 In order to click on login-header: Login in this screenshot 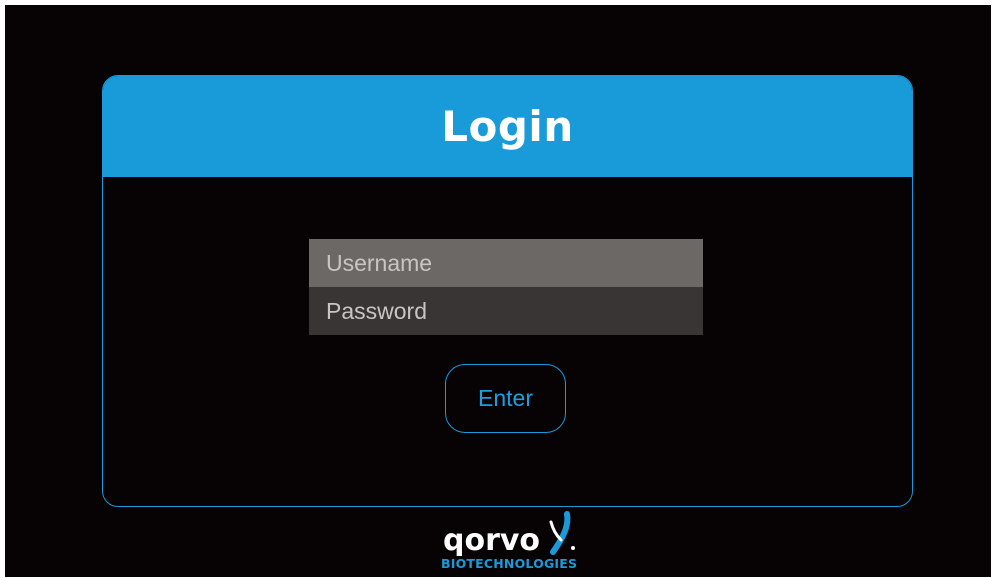, I will do `click(507, 126)`.